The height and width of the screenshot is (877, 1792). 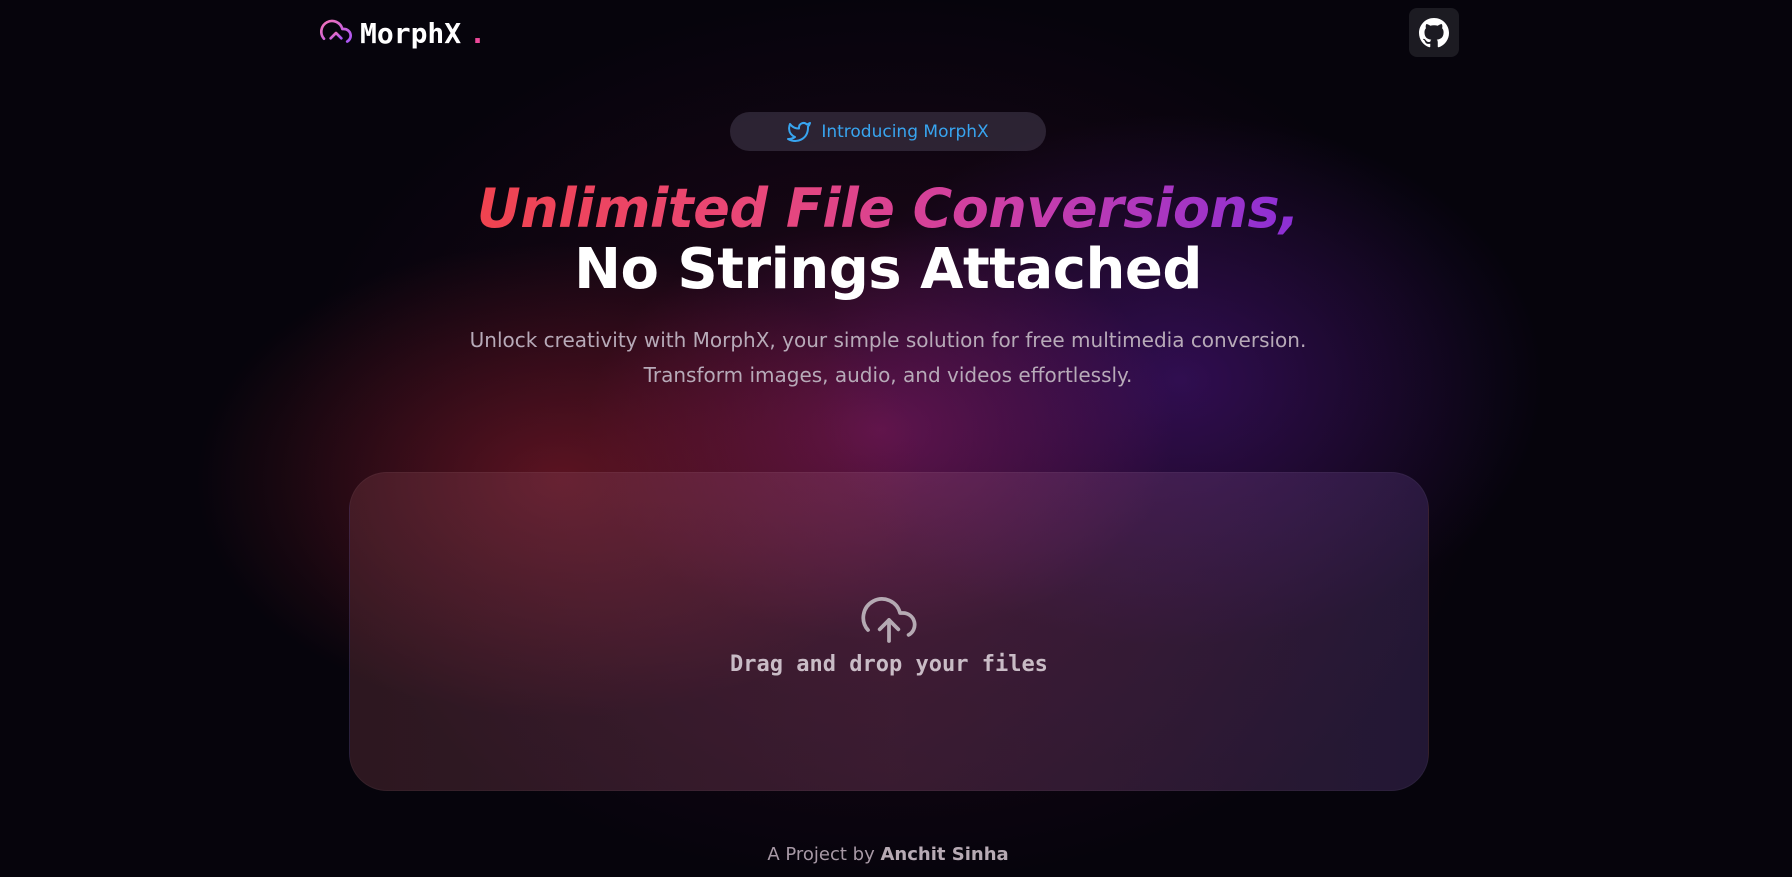 What do you see at coordinates (888, 269) in the screenshot?
I see `title-line-2: No Strings Attached` at bounding box center [888, 269].